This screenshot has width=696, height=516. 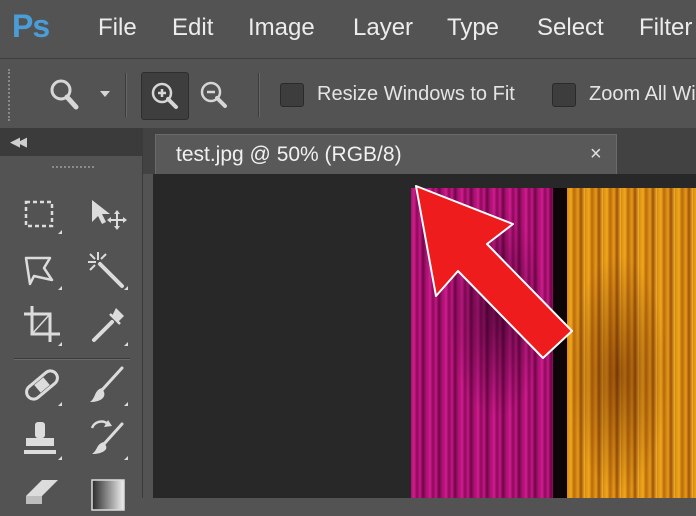 I want to click on document-image-dark-gap, so click(x=560, y=343).